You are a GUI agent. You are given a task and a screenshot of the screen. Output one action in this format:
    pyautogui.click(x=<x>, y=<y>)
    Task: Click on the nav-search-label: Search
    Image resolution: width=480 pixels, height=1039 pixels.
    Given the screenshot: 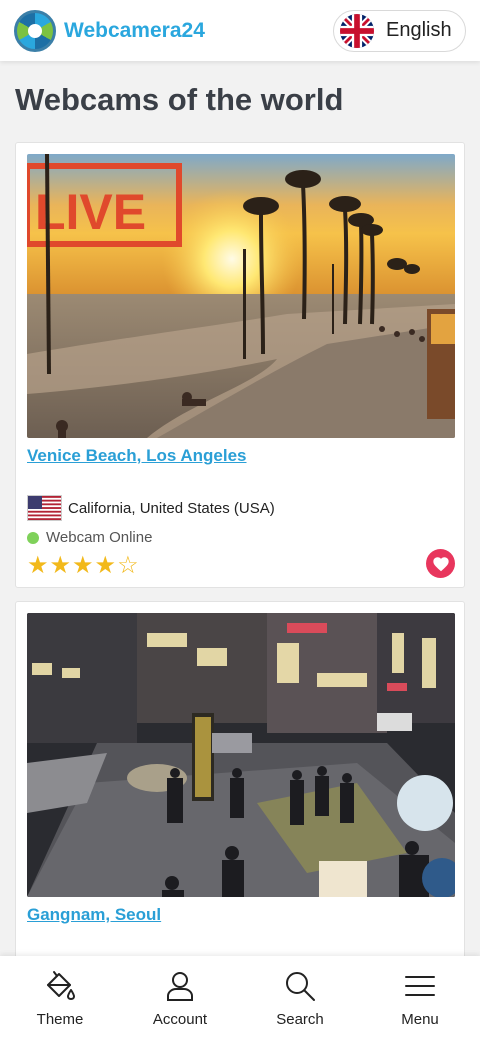 What is the action you would take?
    pyautogui.click(x=300, y=1019)
    